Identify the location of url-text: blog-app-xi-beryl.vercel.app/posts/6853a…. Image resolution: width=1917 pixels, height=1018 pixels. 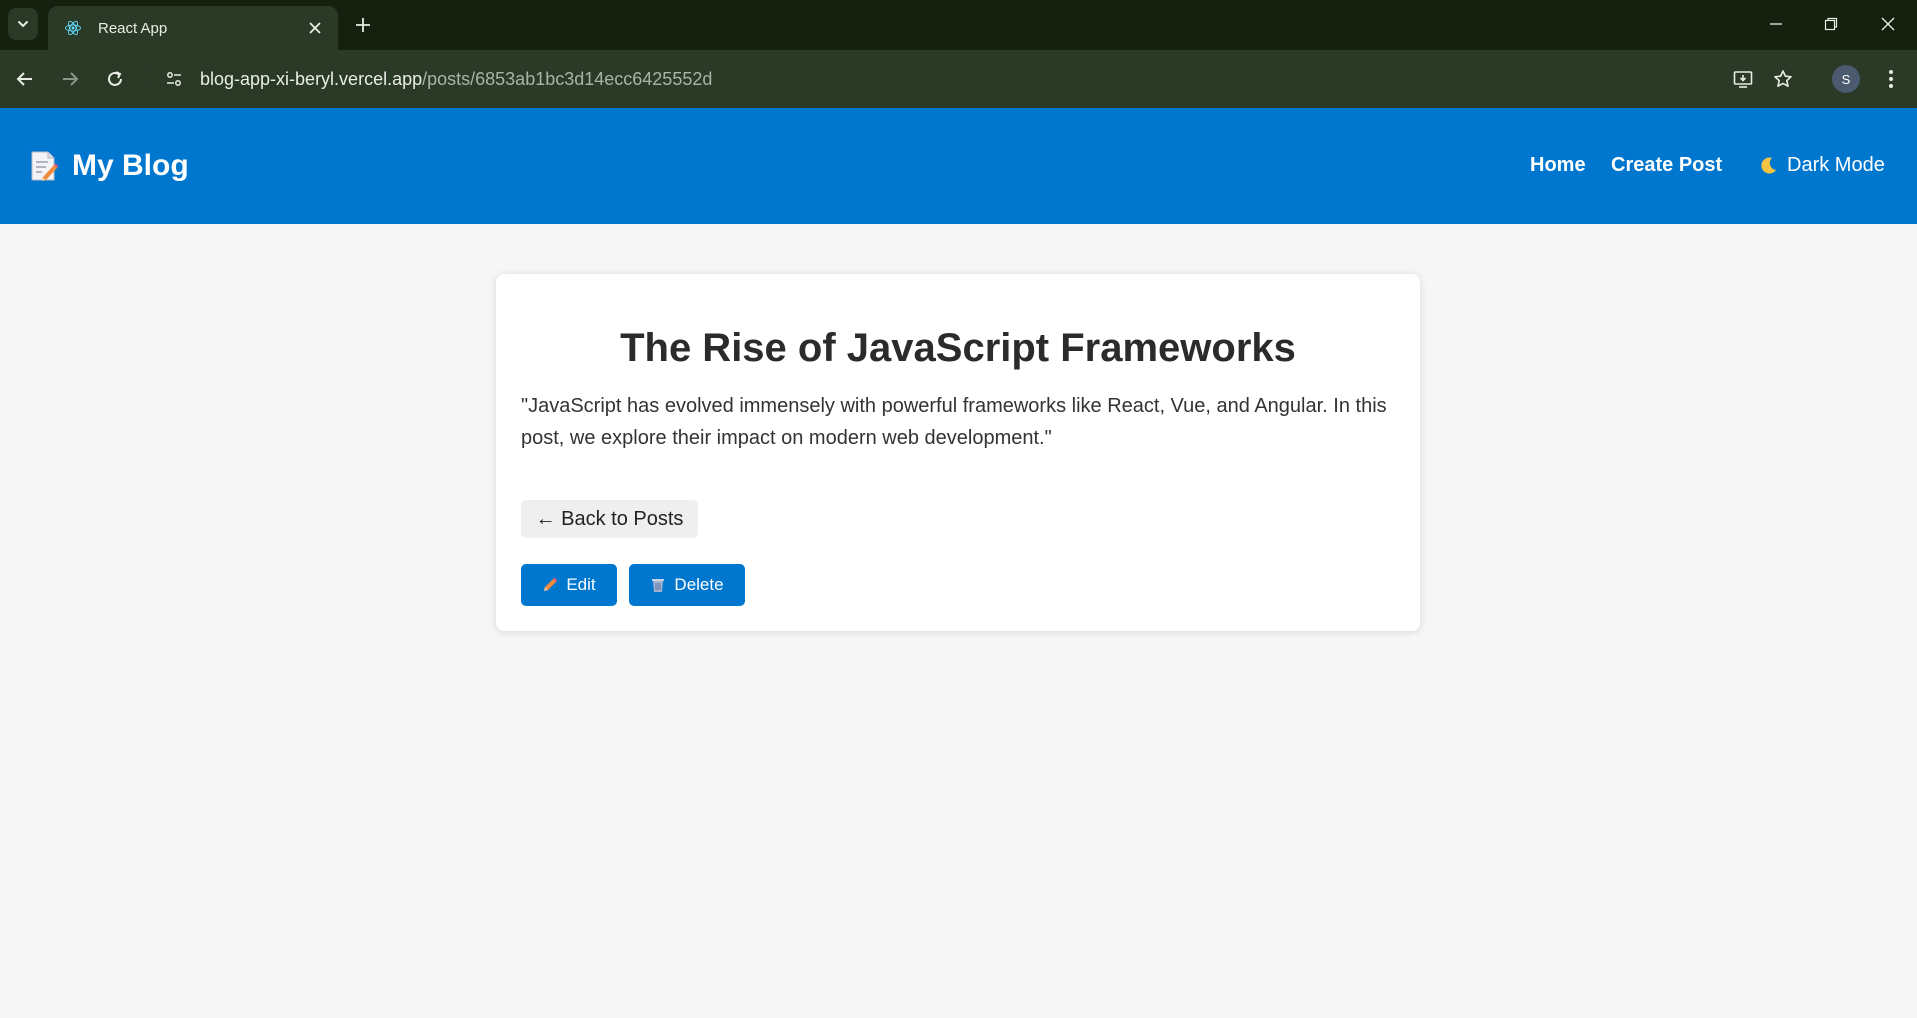
(456, 79).